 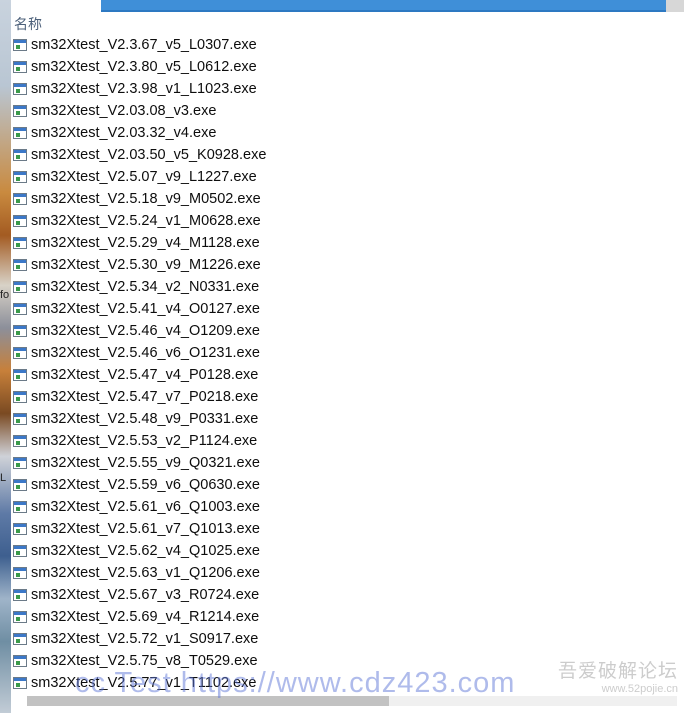 I want to click on desktop-icon-label-fragment: fo, so click(x=5, y=295).